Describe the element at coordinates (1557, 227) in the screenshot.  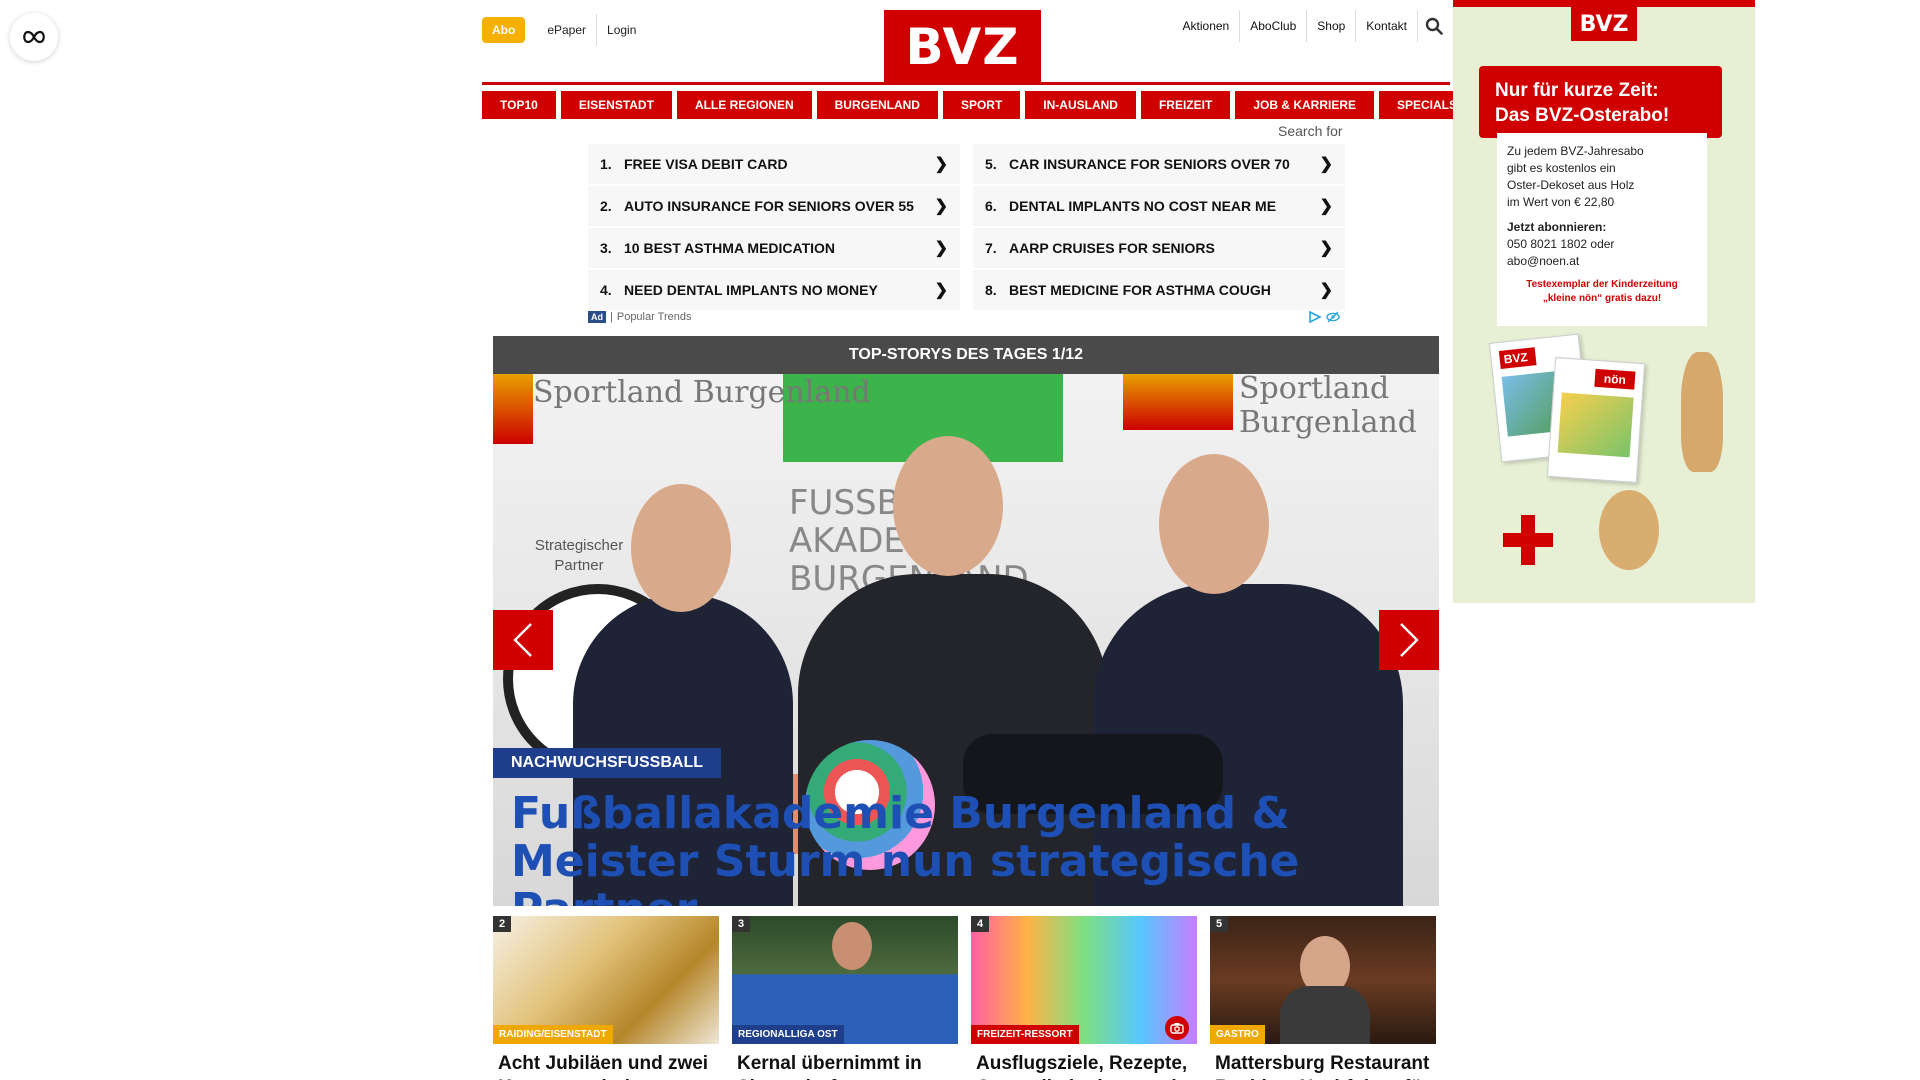
I see `ad-cta: Jetzt abonnieren:` at that location.